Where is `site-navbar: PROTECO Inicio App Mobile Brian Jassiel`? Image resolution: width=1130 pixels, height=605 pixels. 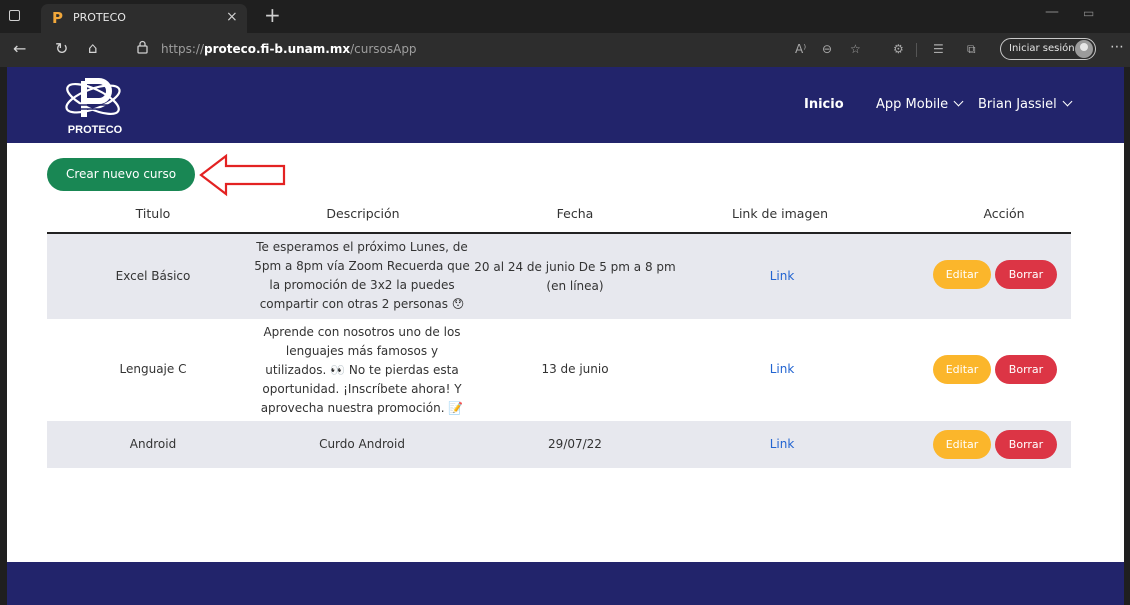
site-navbar: PROTECO Inicio App Mobile Brian Jassiel is located at coordinates (565, 105).